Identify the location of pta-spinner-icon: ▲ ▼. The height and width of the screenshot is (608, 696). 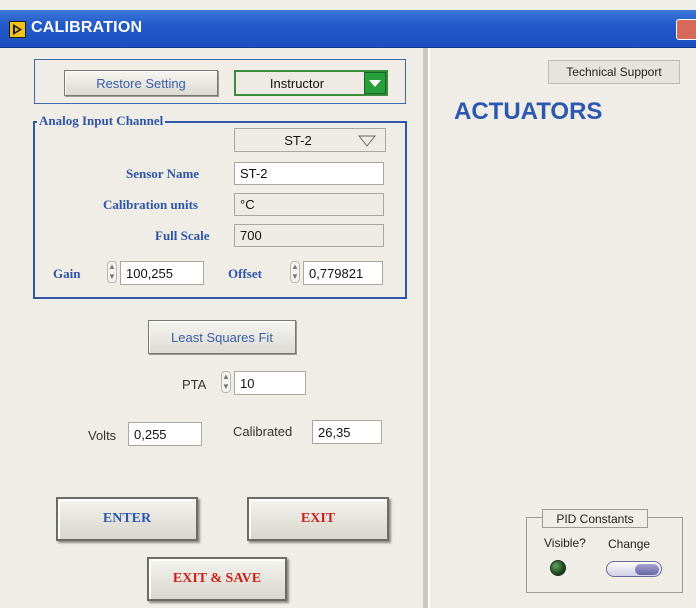
(226, 382).